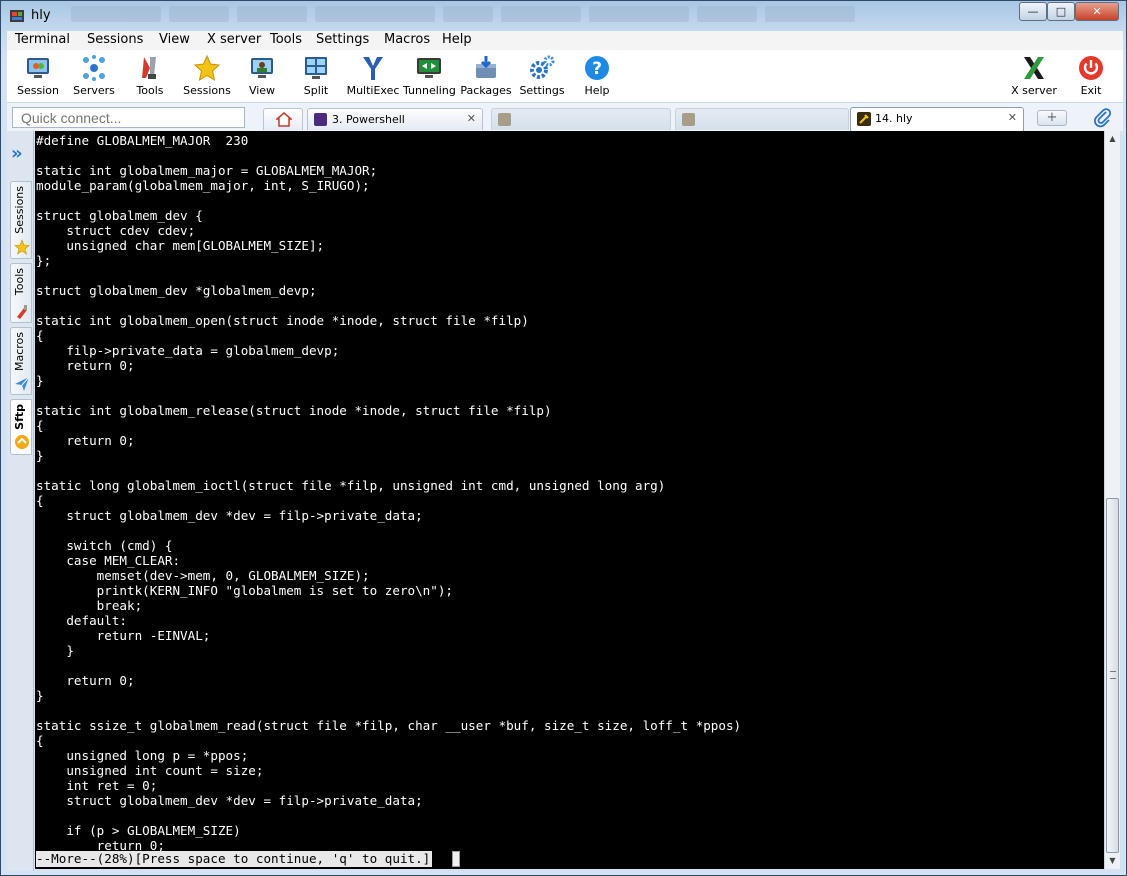  Describe the element at coordinates (1052, 118) in the screenshot. I see `new-tab-button: +` at that location.